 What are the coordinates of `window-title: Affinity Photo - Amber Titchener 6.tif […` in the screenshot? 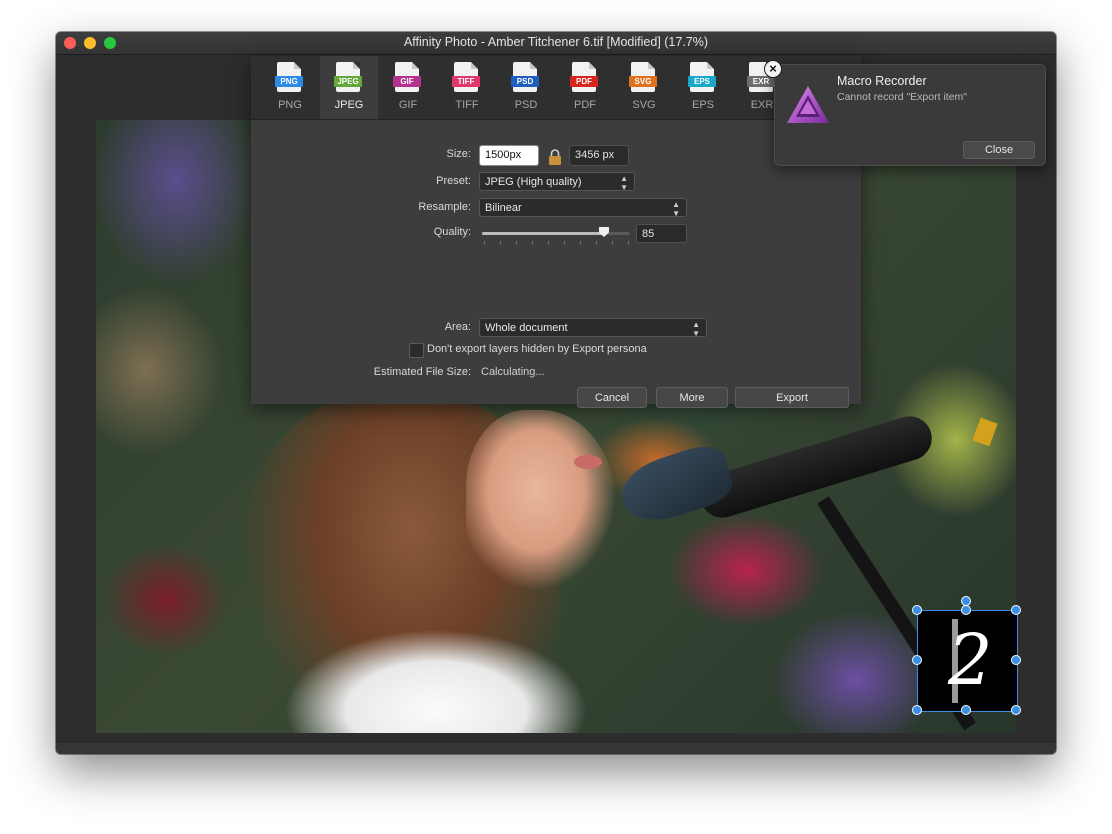 It's located at (556, 42).